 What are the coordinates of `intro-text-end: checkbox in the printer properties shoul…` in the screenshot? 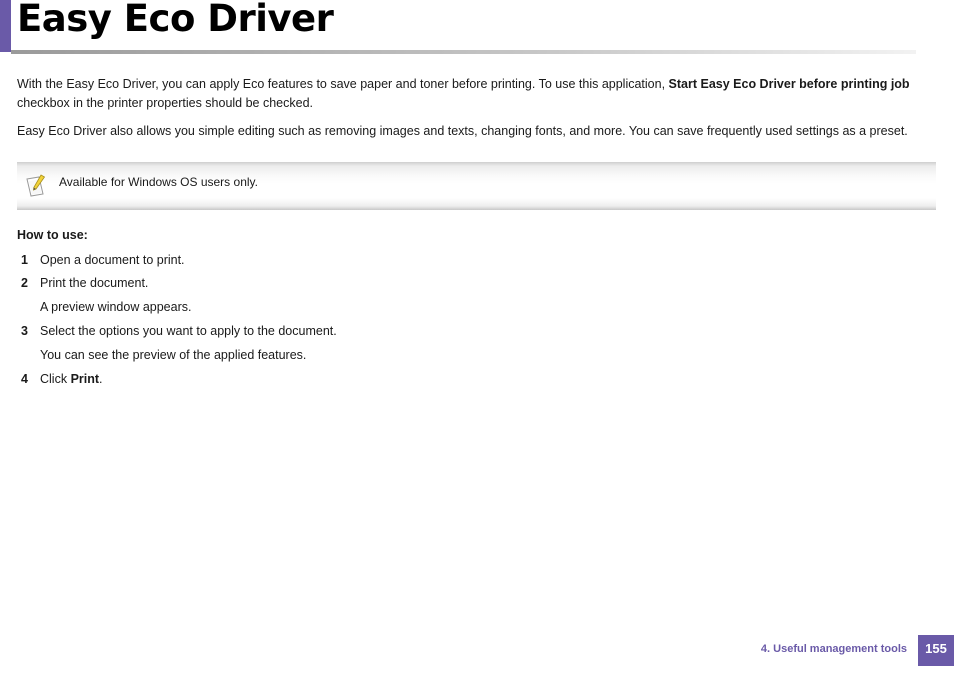 It's located at (165, 103).